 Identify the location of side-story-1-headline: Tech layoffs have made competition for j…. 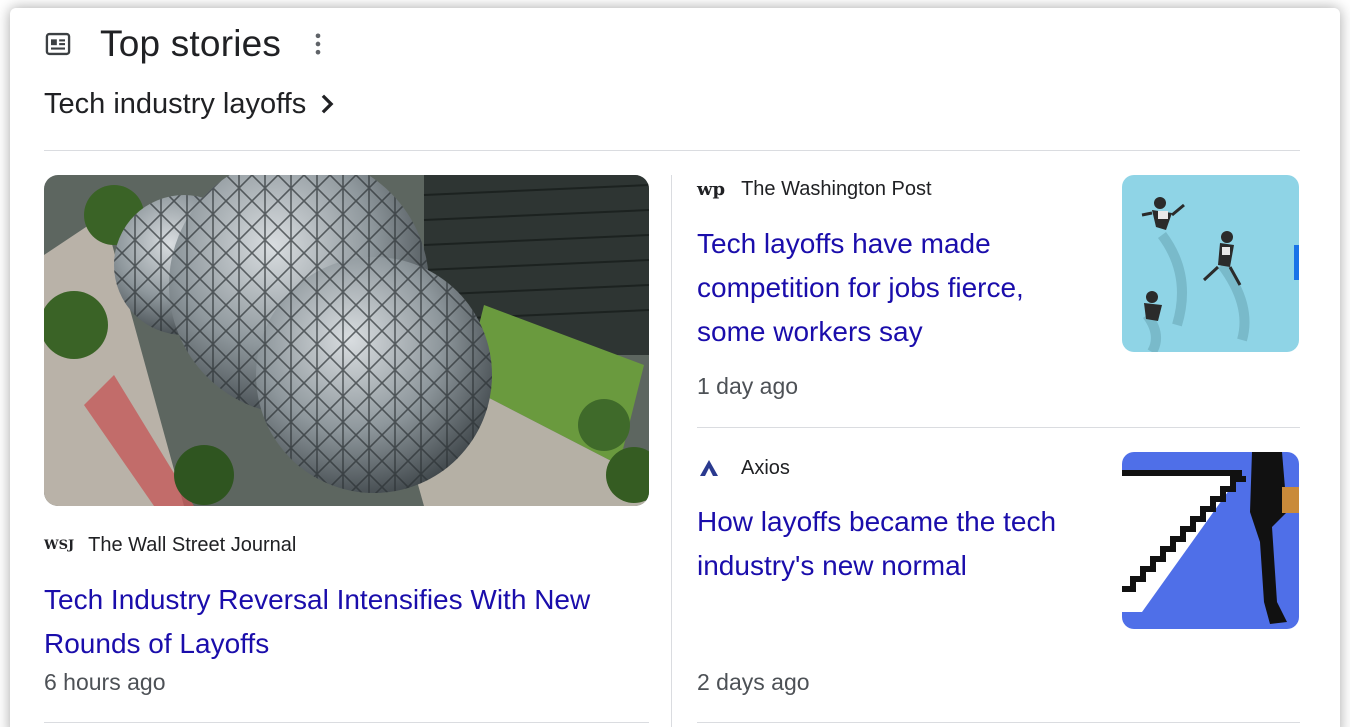
(897, 288).